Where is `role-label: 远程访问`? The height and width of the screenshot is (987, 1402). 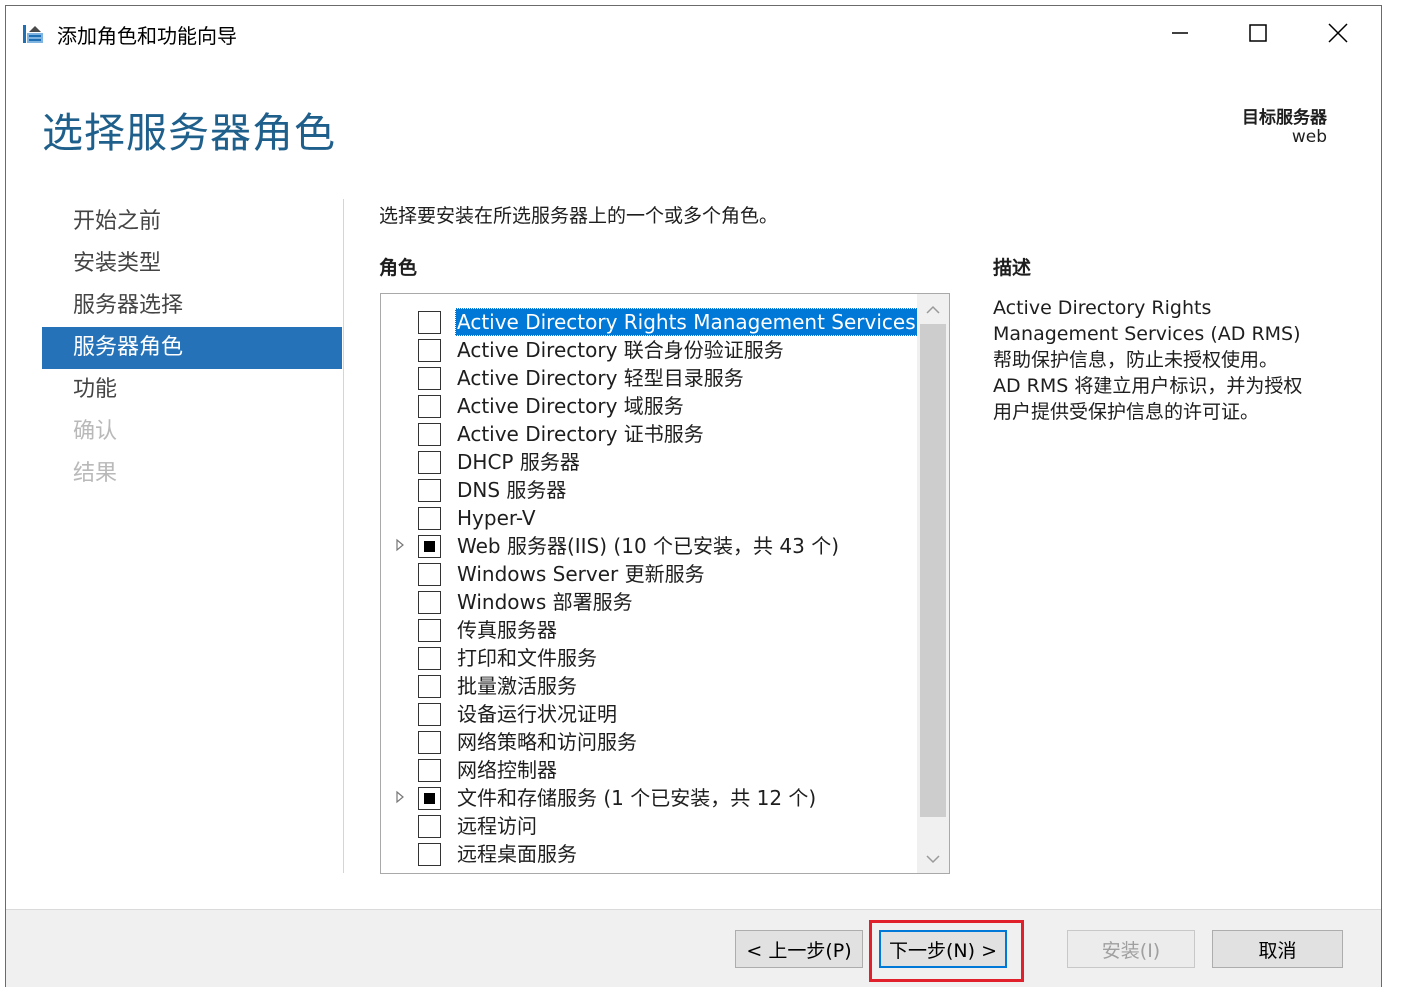 role-label: 远程访问 is located at coordinates (497, 826).